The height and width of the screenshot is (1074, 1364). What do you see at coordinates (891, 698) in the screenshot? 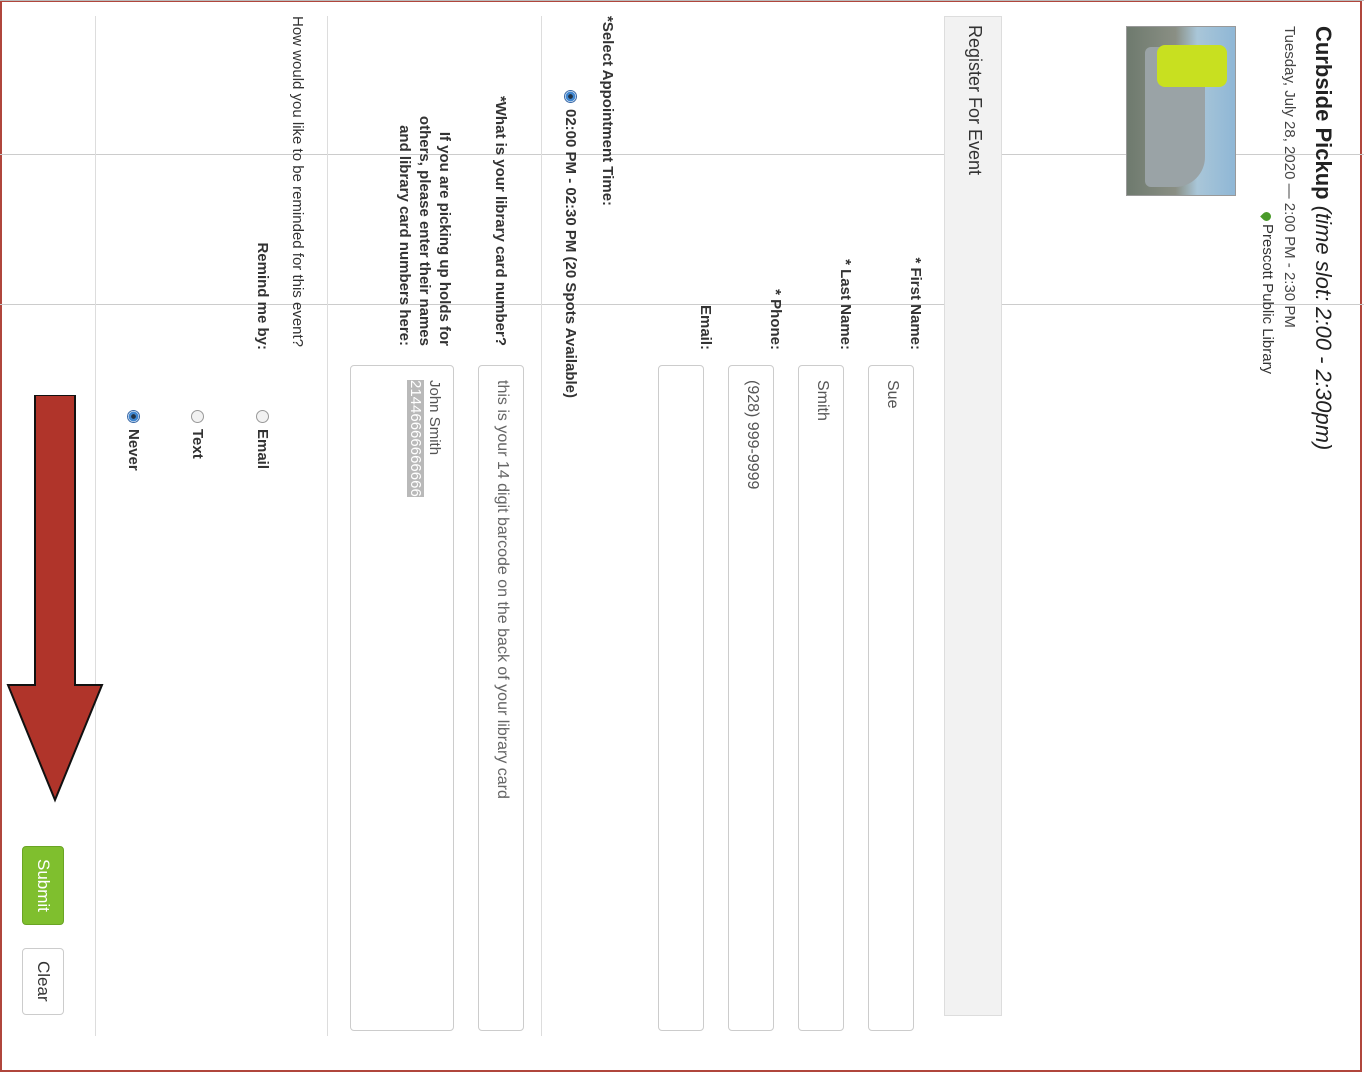
I see `first-name-input: Sue` at bounding box center [891, 698].